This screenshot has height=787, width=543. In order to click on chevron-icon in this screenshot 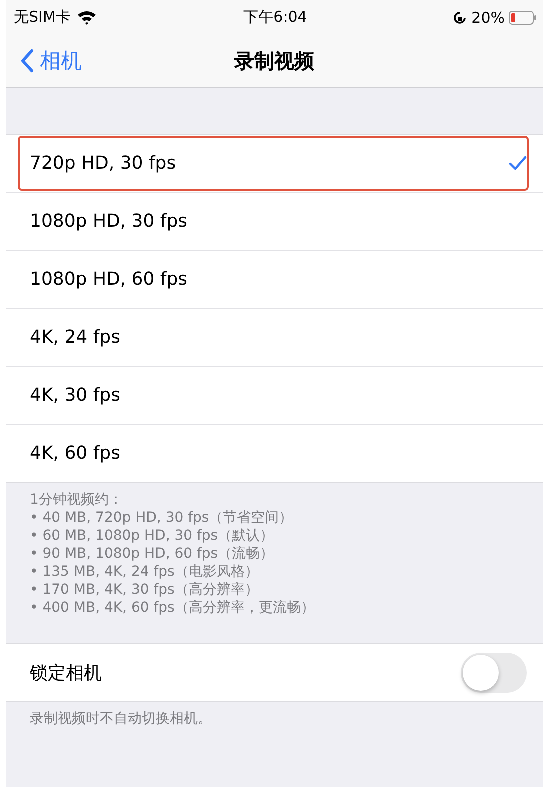, I will do `click(27, 61)`.